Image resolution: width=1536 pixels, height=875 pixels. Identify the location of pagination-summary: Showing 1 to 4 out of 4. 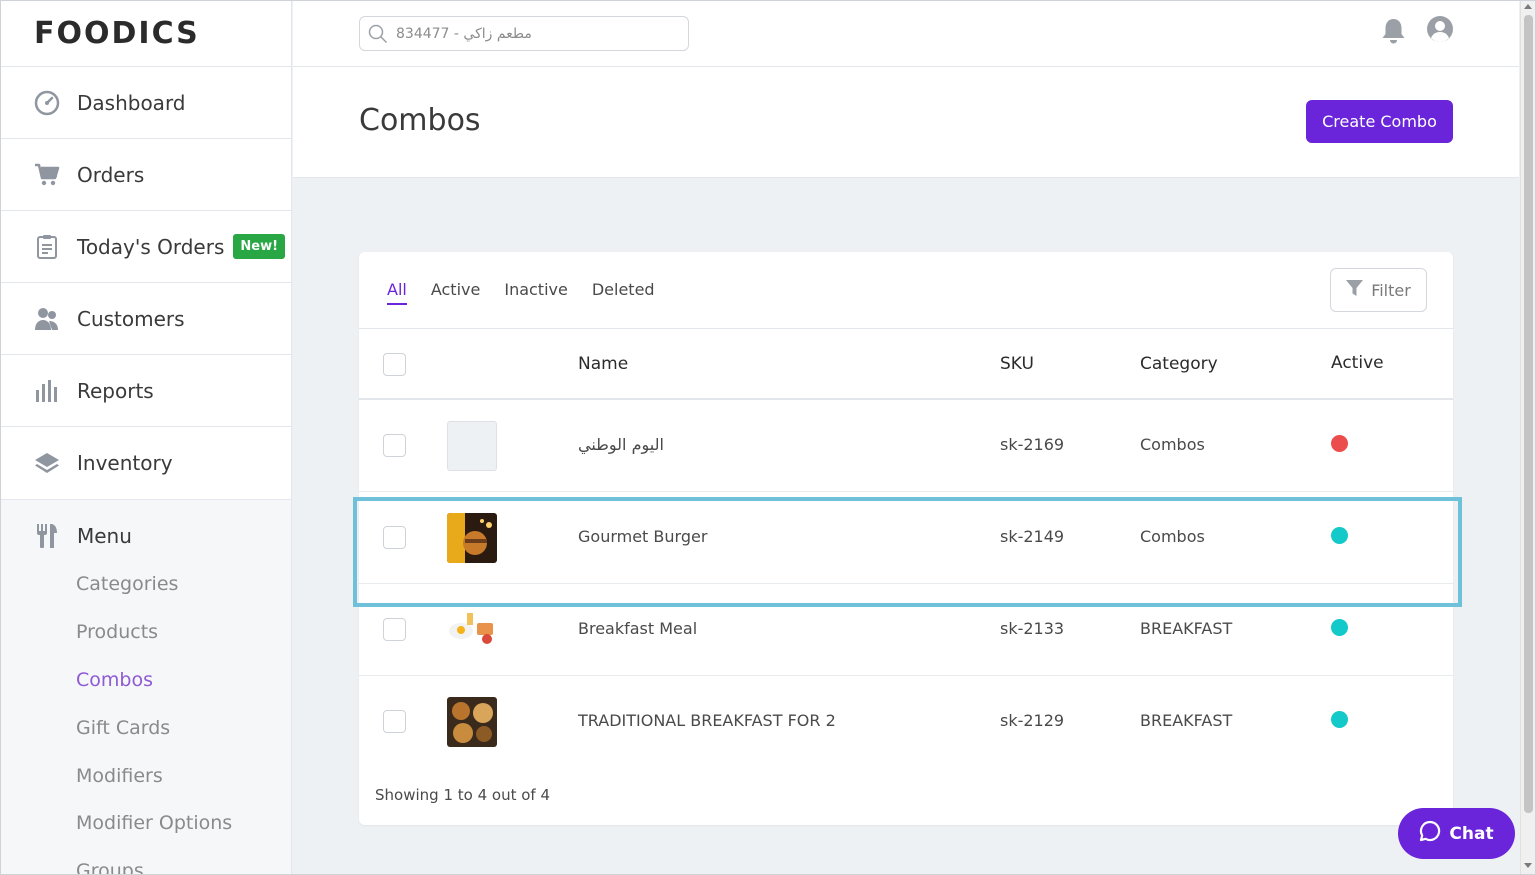
(462, 795).